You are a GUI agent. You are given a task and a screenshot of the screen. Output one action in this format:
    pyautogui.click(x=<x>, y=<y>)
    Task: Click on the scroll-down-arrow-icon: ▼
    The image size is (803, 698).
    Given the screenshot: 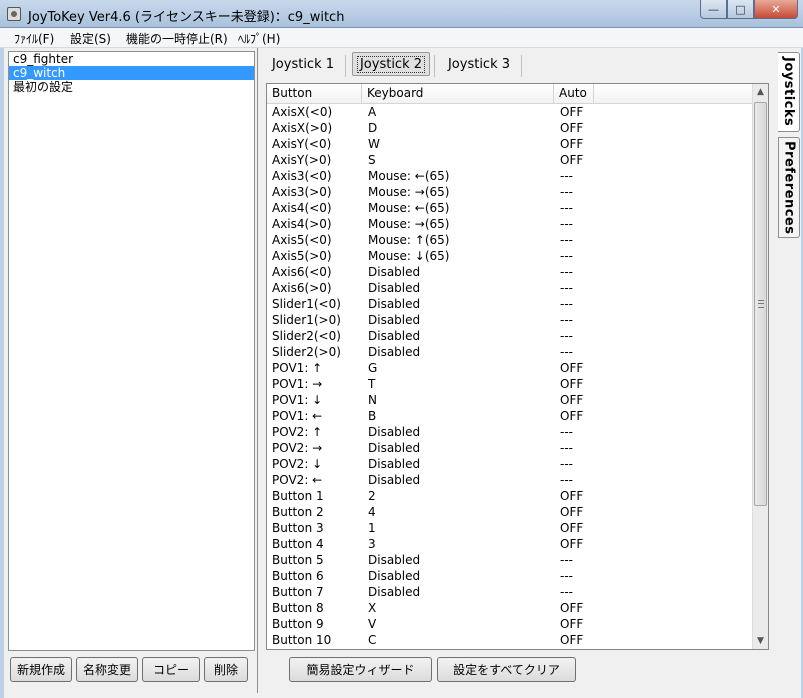 What is the action you would take?
    pyautogui.click(x=760, y=641)
    